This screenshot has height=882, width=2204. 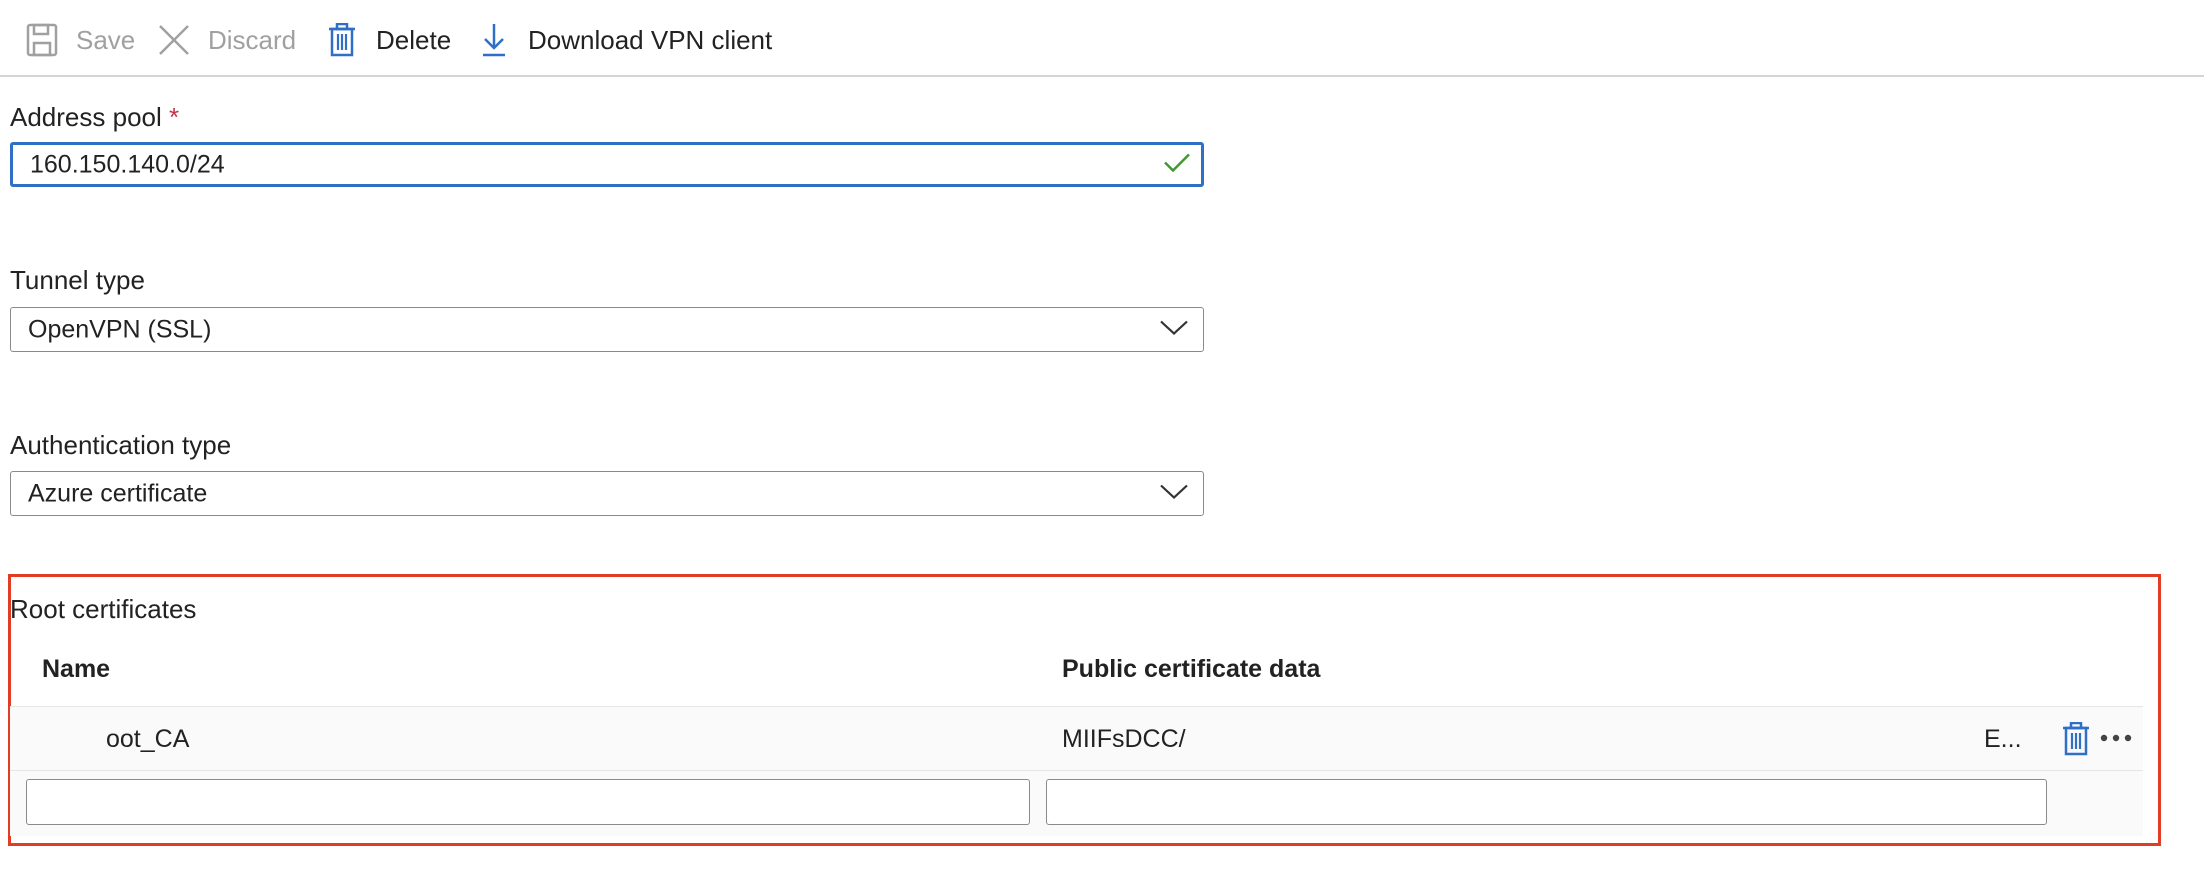 What do you see at coordinates (1102, 38) in the screenshot?
I see `command-toolbar: Save Discard Delete Download VPN client` at bounding box center [1102, 38].